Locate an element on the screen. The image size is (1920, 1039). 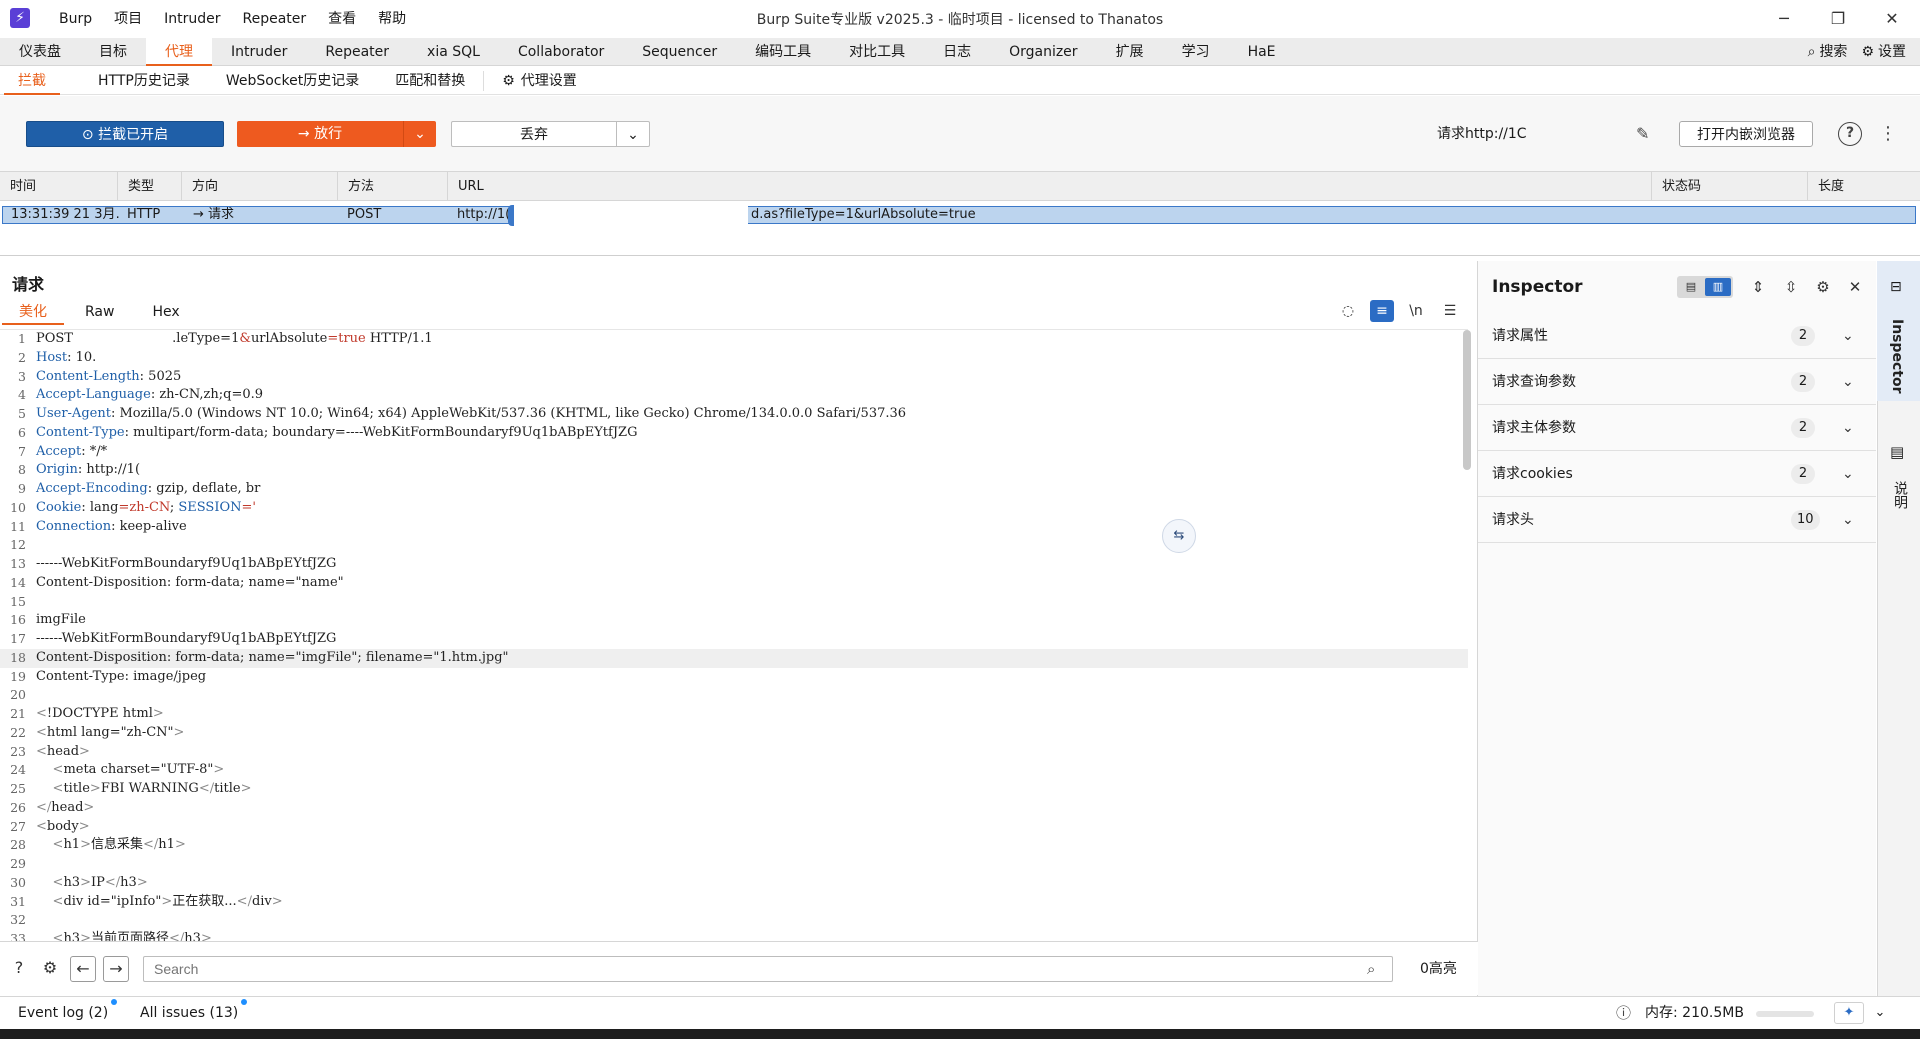
subtab-websocket-history: WebSocket历史记录 is located at coordinates (292, 81).